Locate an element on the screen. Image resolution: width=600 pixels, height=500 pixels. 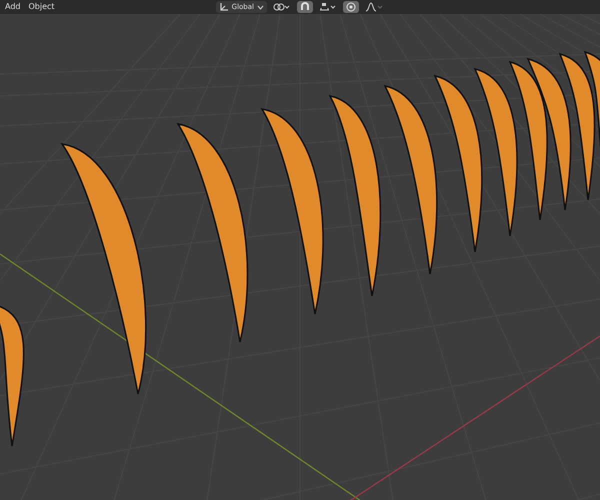
menu-item: Add is located at coordinates (13, 7).